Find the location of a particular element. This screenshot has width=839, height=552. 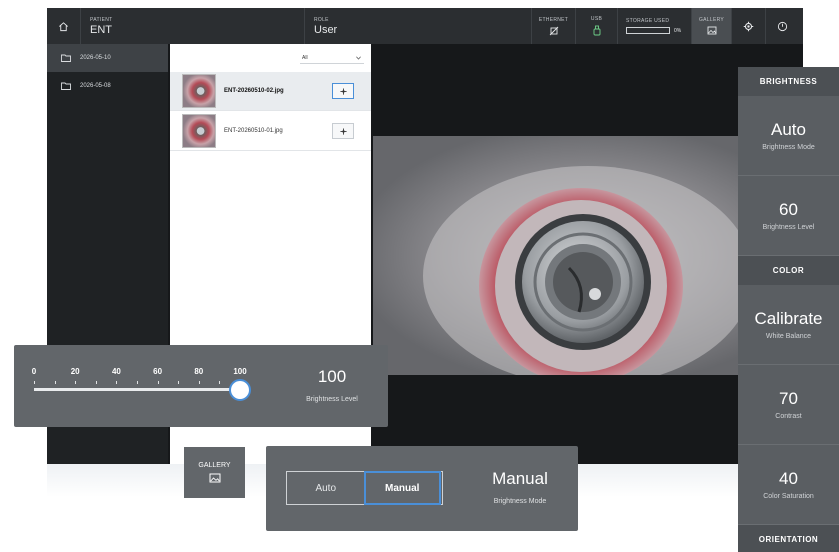

saturation-value: 40 is located at coordinates (788, 478).